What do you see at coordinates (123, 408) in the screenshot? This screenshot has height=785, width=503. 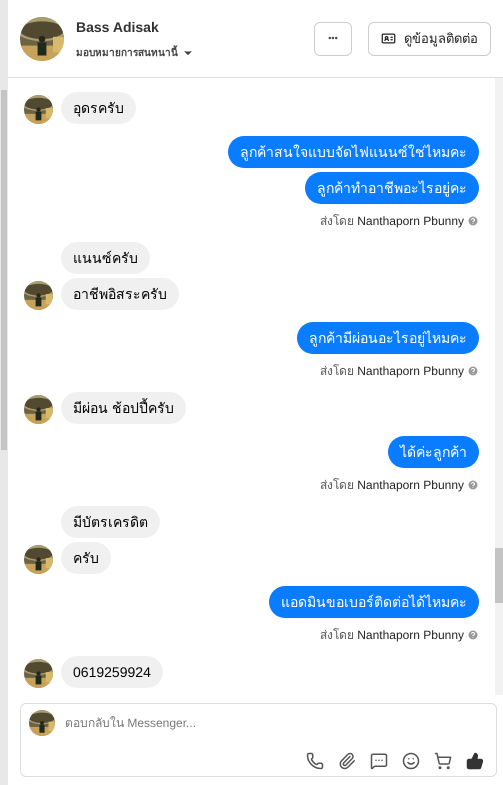 I see `message-bubble: มีผ่อน ช้อปปี้ครับ` at bounding box center [123, 408].